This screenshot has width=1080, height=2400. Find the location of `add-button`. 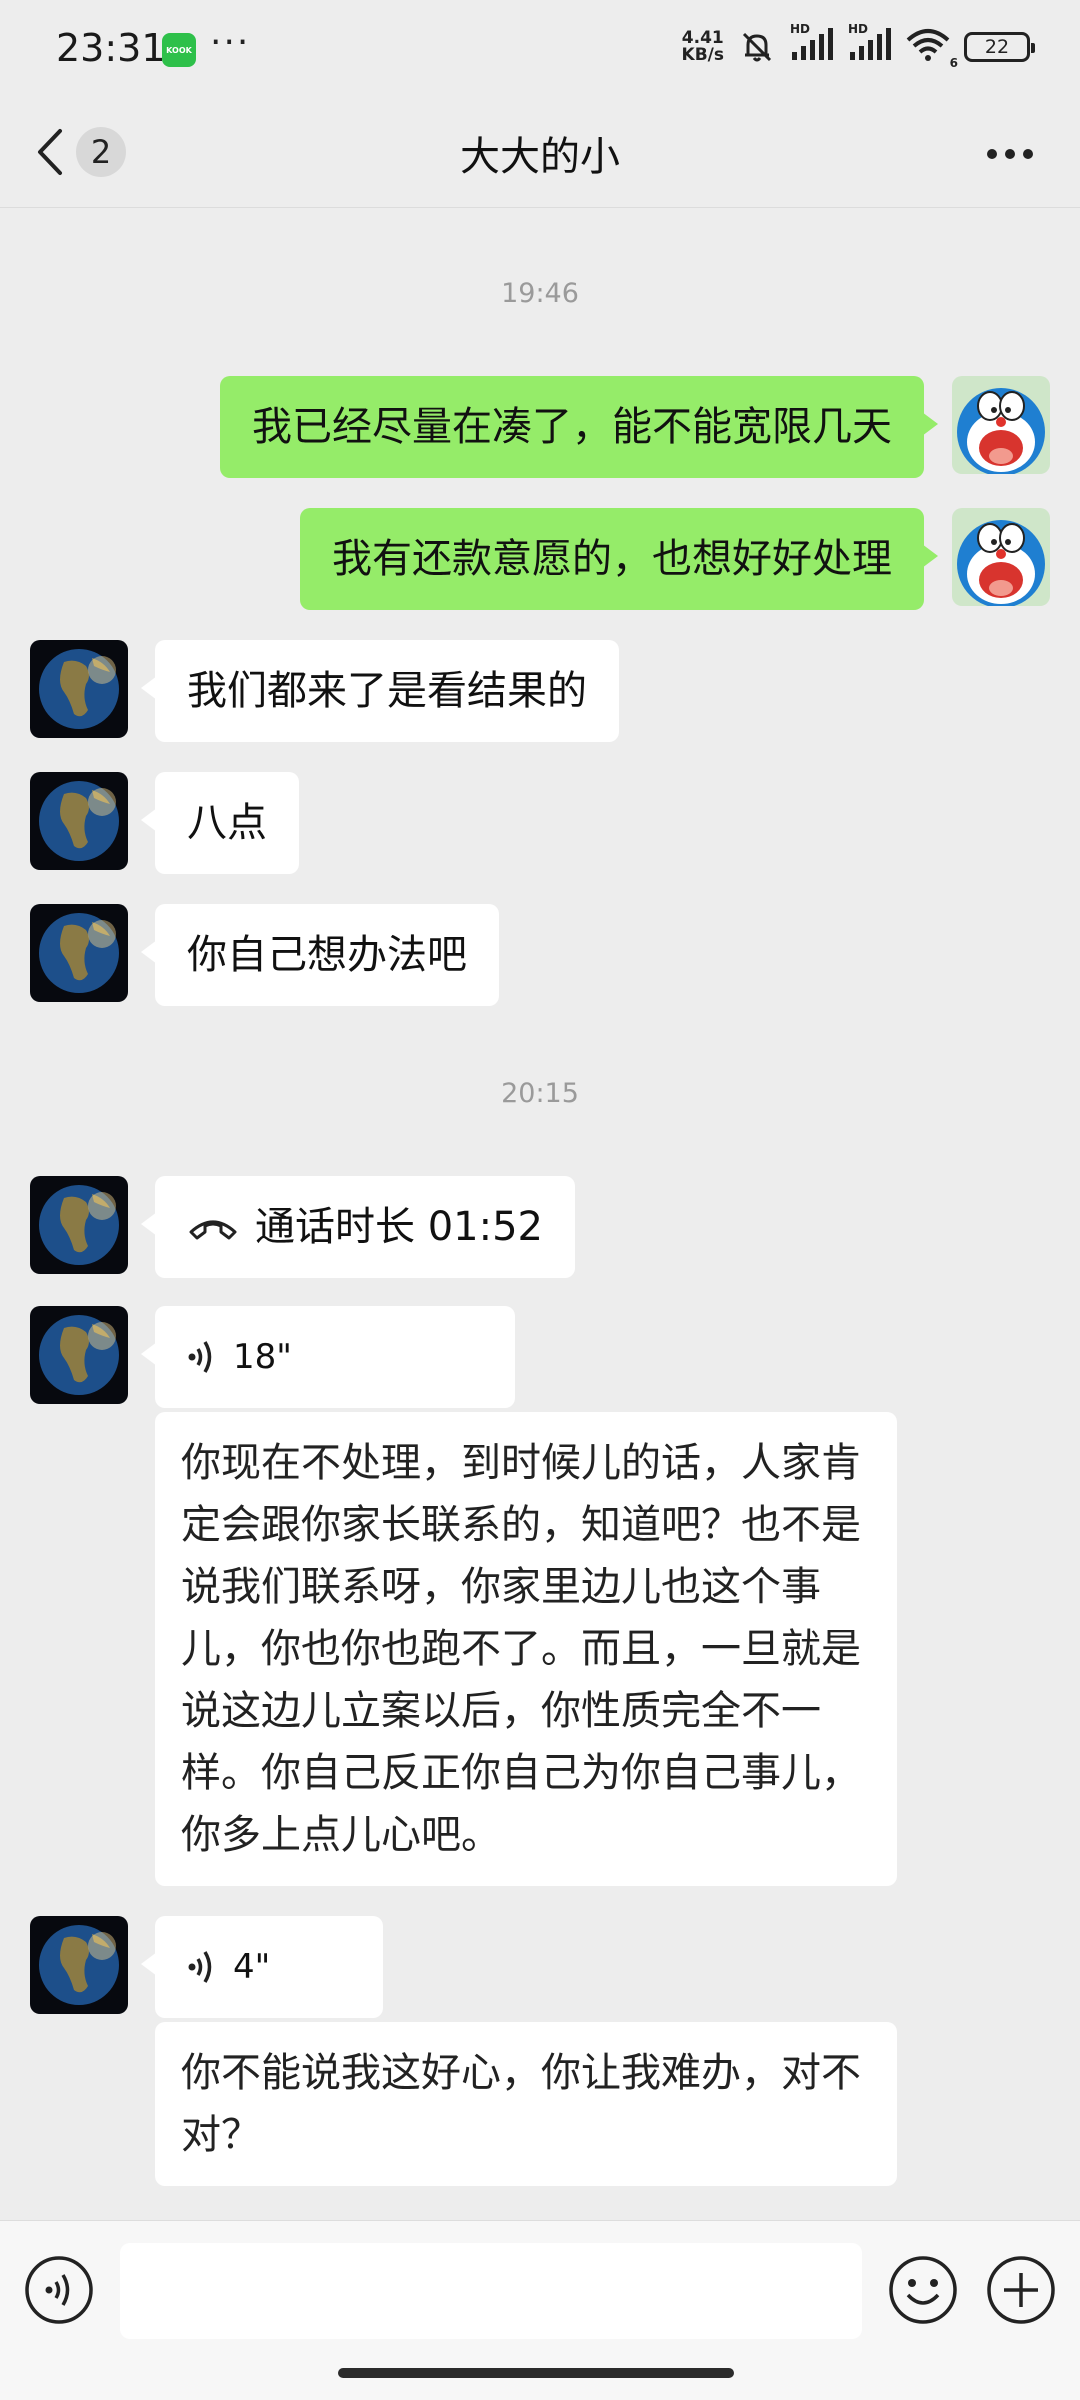

add-button is located at coordinates (1021, 2290).